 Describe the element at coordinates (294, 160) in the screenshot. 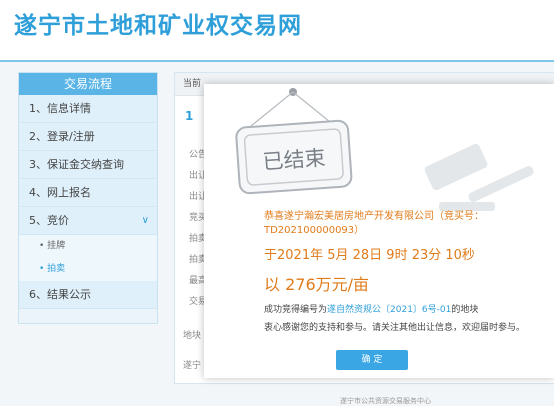

I see `stamp-text: 已结束` at that location.